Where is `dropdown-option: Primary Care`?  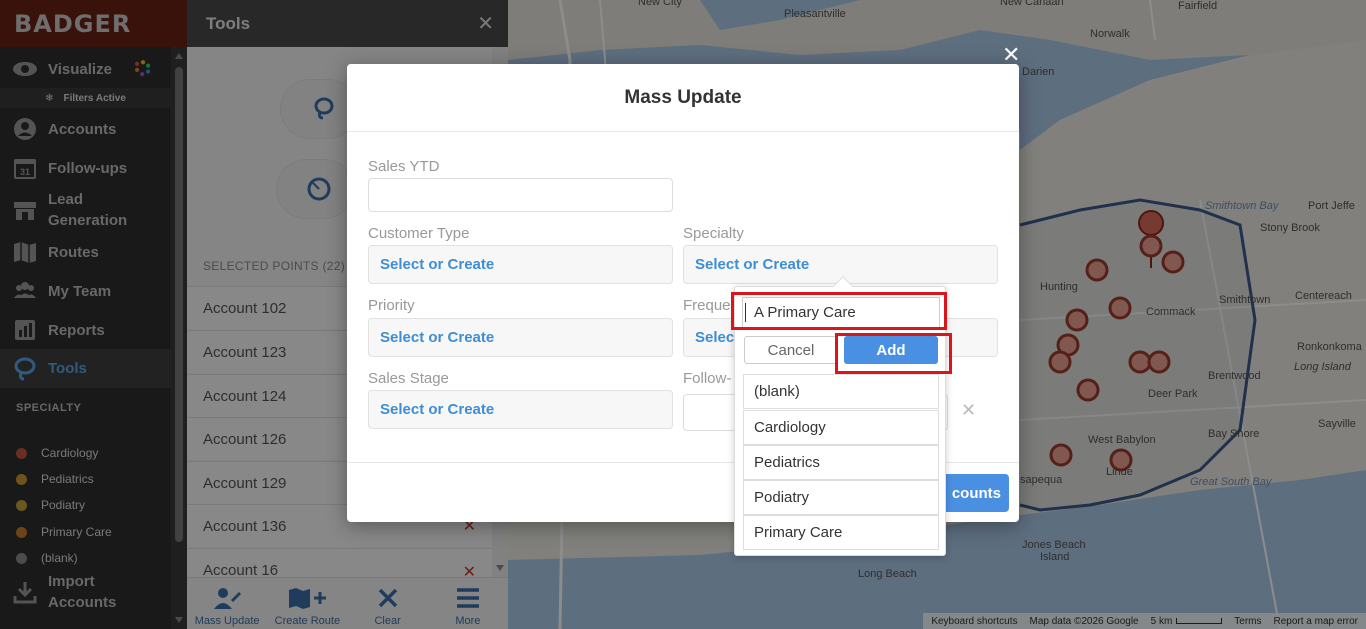
dropdown-option: Primary Care is located at coordinates (841, 532).